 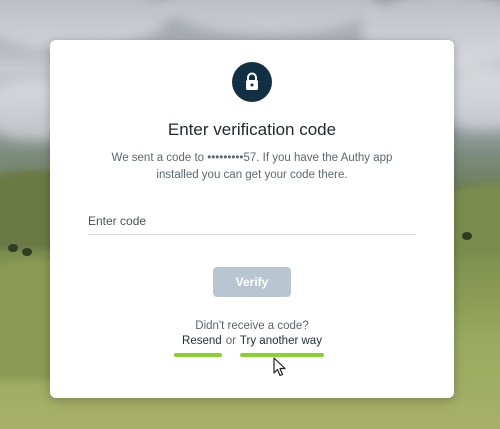 I want to click on no-code-prompt: Didn't receive a code?, so click(x=252, y=326).